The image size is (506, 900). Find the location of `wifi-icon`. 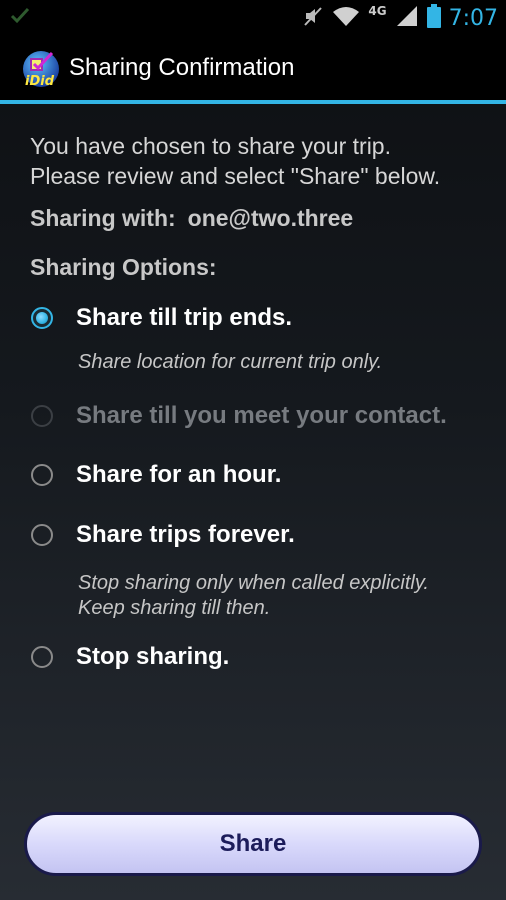

wifi-icon is located at coordinates (346, 18).